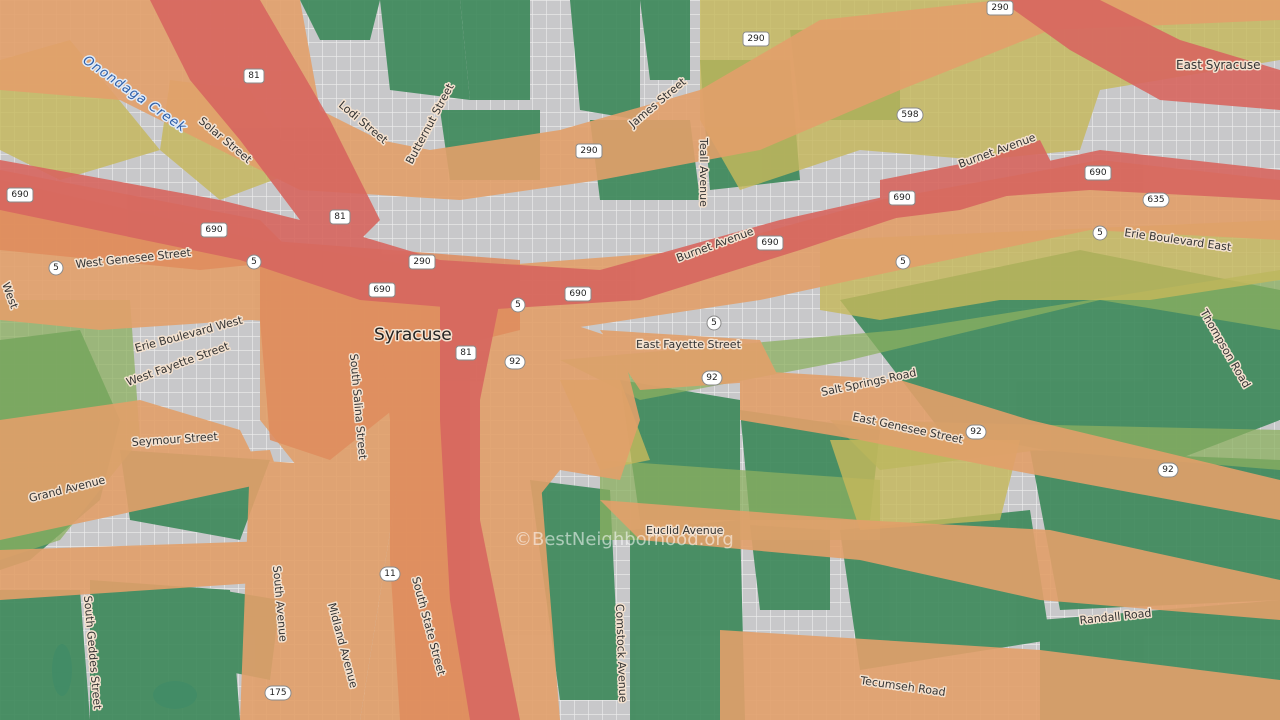 This screenshot has height=720, width=1280. I want to click on svg-text: 598, so click(909, 115).